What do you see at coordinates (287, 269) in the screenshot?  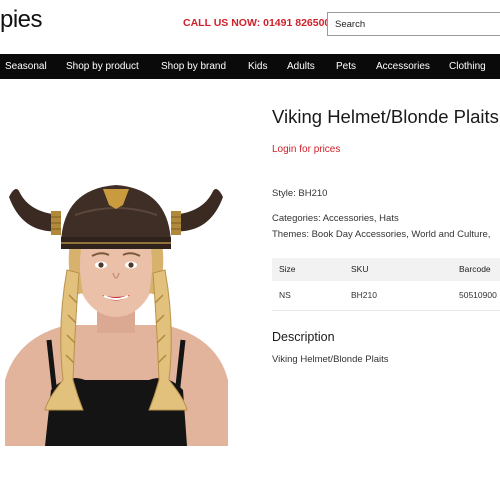 I see `column-header-size: Size` at bounding box center [287, 269].